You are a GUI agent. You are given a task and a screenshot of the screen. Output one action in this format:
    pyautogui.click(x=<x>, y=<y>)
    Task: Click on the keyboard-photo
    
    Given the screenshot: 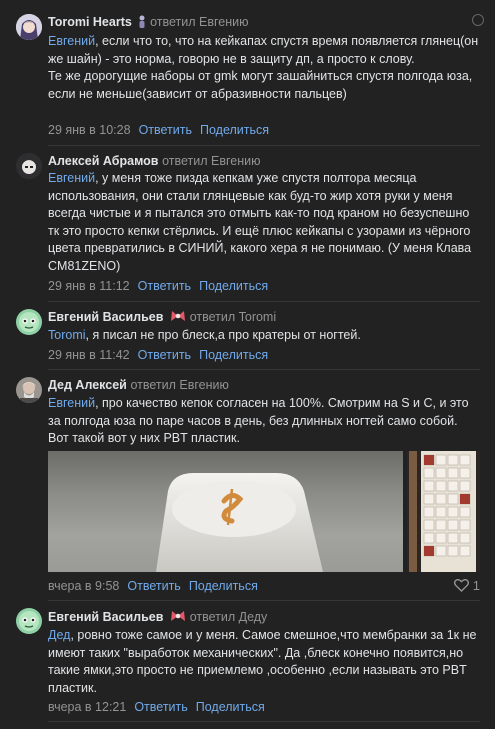 What is the action you would take?
    pyautogui.click(x=443, y=511)
    